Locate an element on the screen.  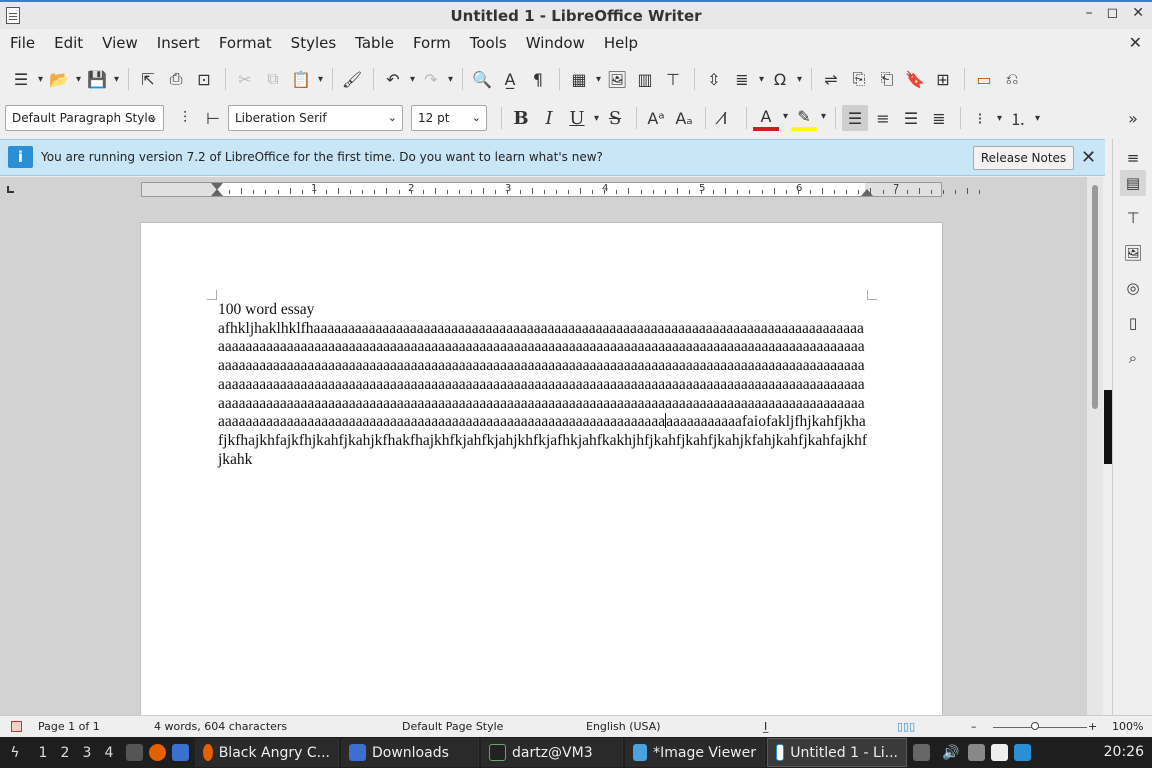
zoom-knob is located at coordinates (1035, 726).